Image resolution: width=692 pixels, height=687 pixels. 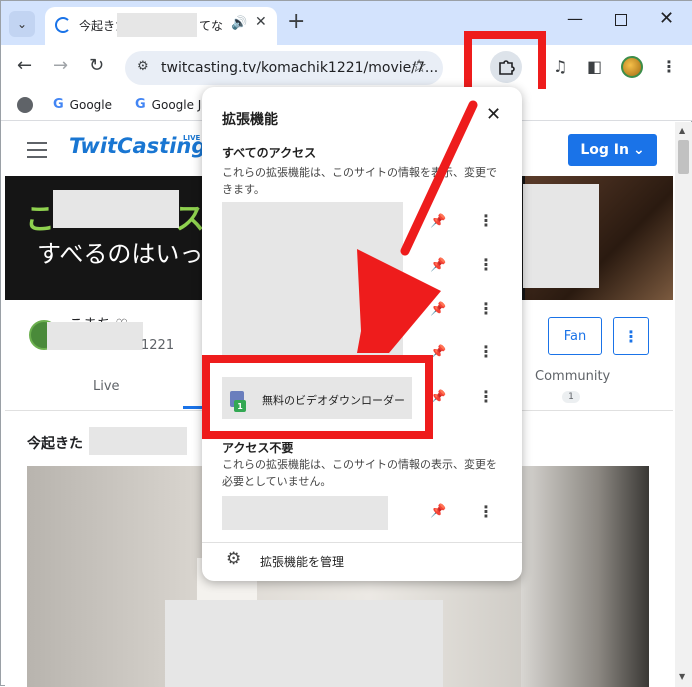 I want to click on reload-icon: ↻, so click(x=96, y=65).